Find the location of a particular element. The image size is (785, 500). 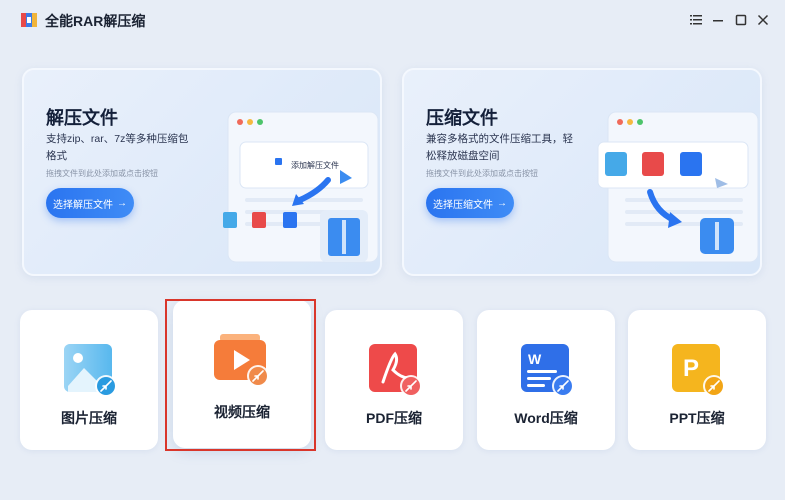

image-compress-icon is located at coordinates (90, 370).